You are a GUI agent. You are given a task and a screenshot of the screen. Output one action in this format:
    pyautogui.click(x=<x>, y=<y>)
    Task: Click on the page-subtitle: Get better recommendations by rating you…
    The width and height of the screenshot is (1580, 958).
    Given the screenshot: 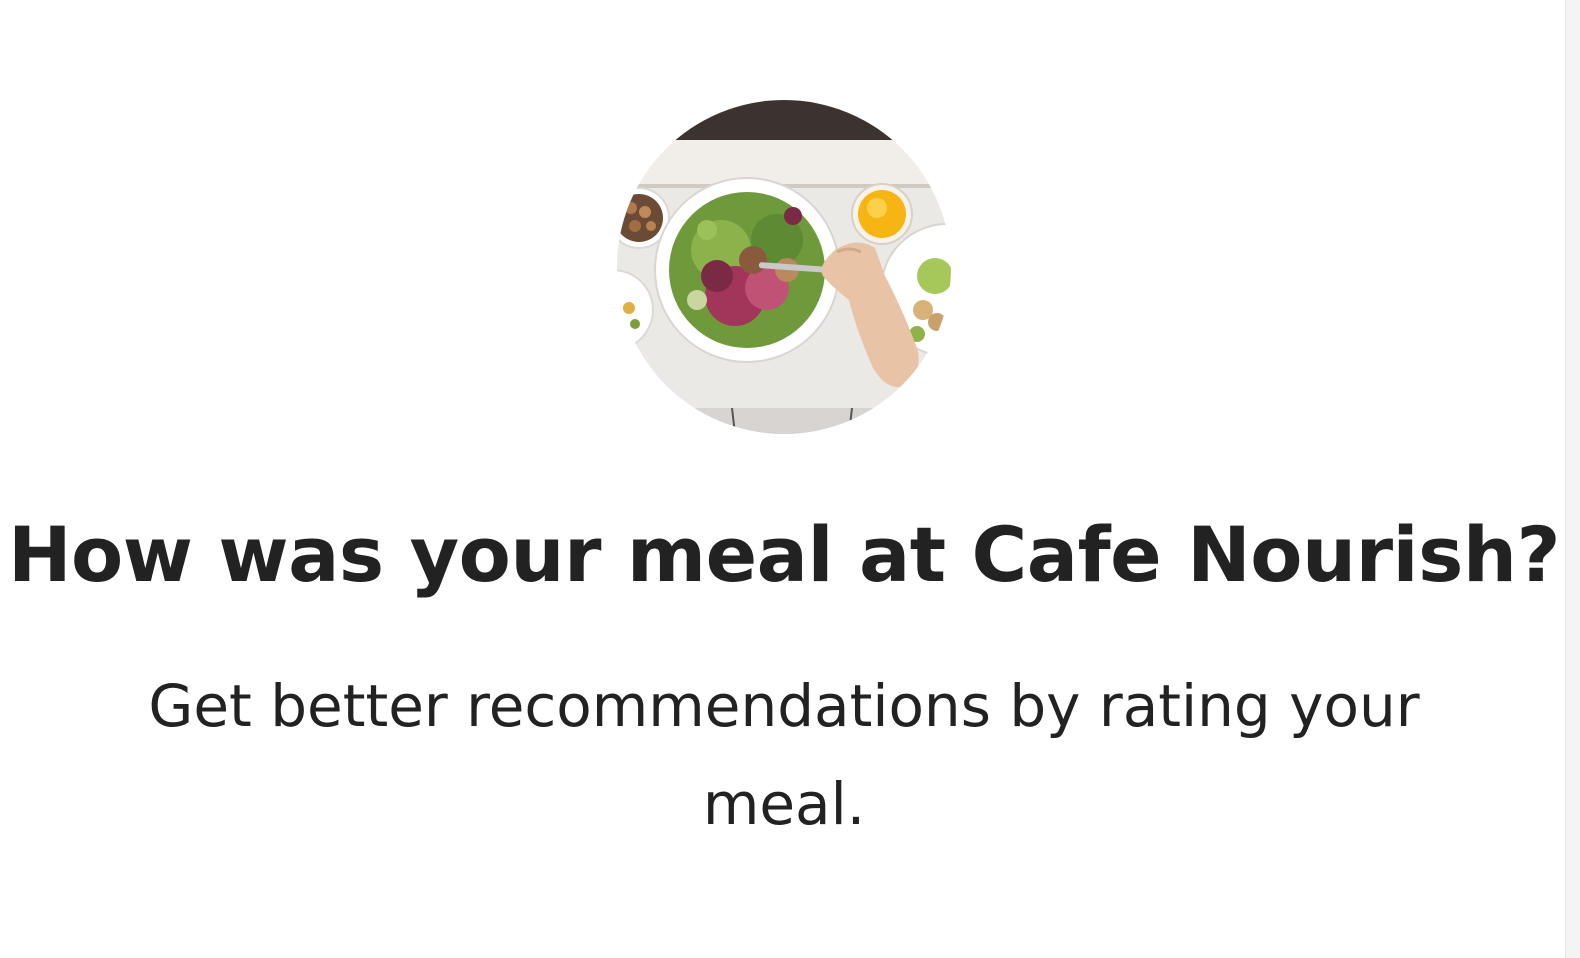 What is the action you would take?
    pyautogui.click(x=784, y=755)
    